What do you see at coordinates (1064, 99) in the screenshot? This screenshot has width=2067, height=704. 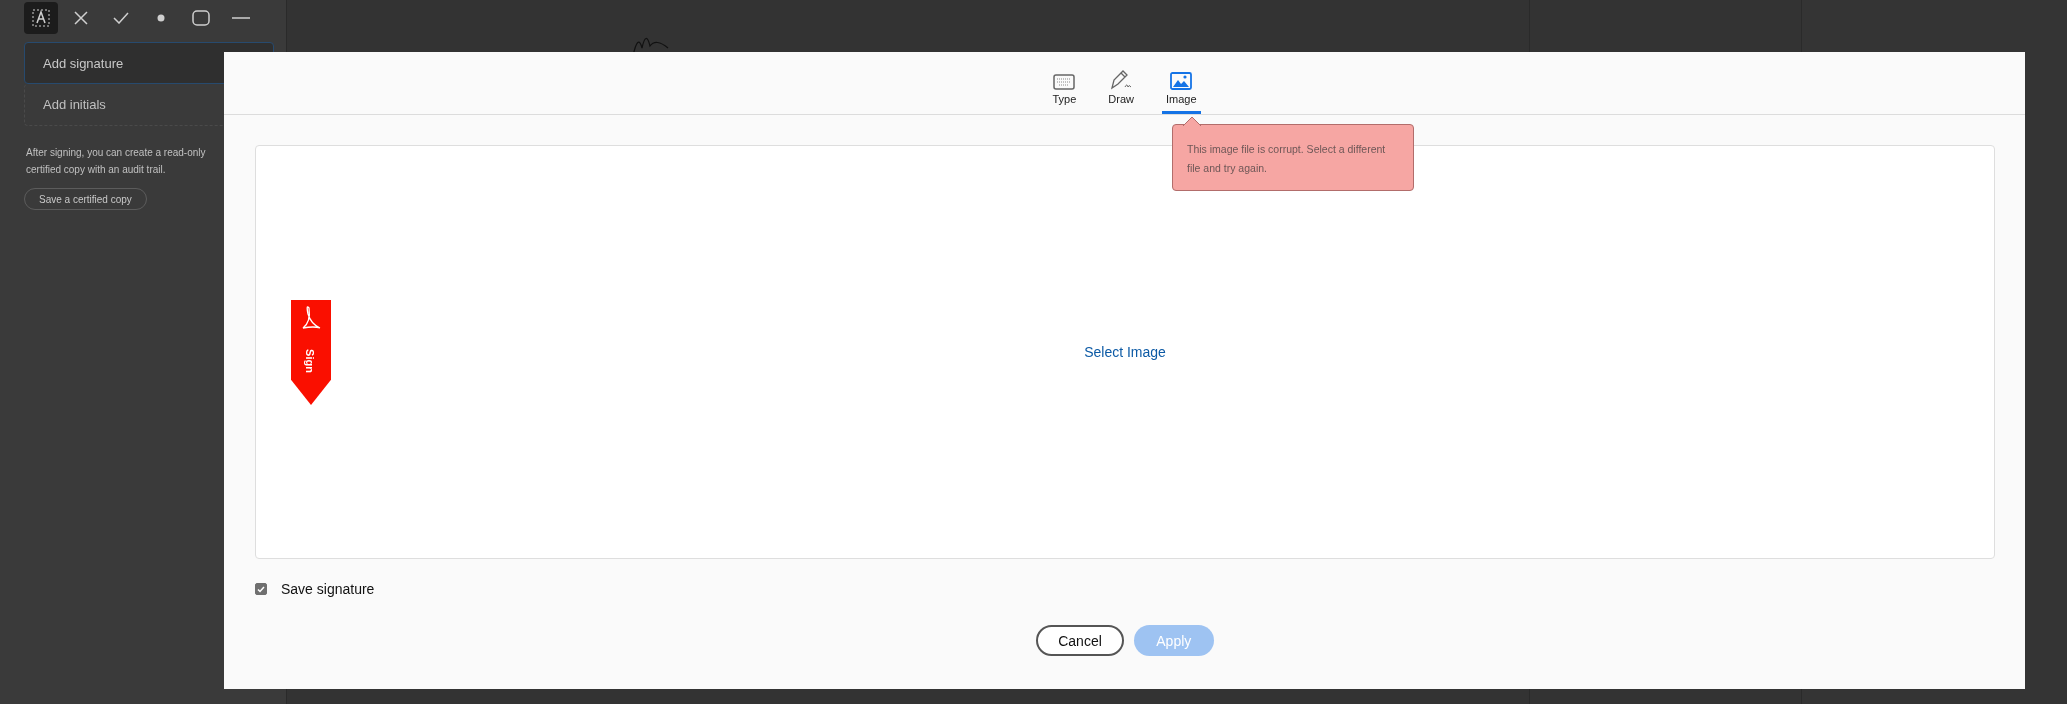 I see `tab-label: Type` at bounding box center [1064, 99].